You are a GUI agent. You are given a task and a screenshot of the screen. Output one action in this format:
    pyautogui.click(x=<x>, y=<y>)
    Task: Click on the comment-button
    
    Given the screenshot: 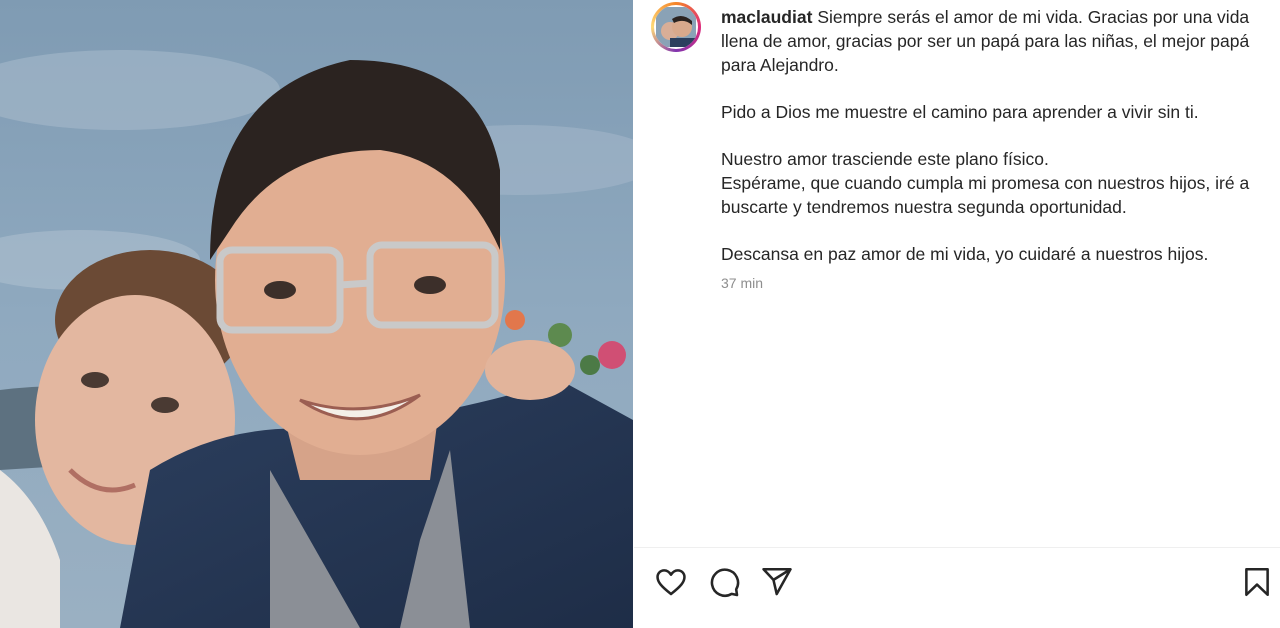 What is the action you would take?
    pyautogui.click(x=724, y=582)
    